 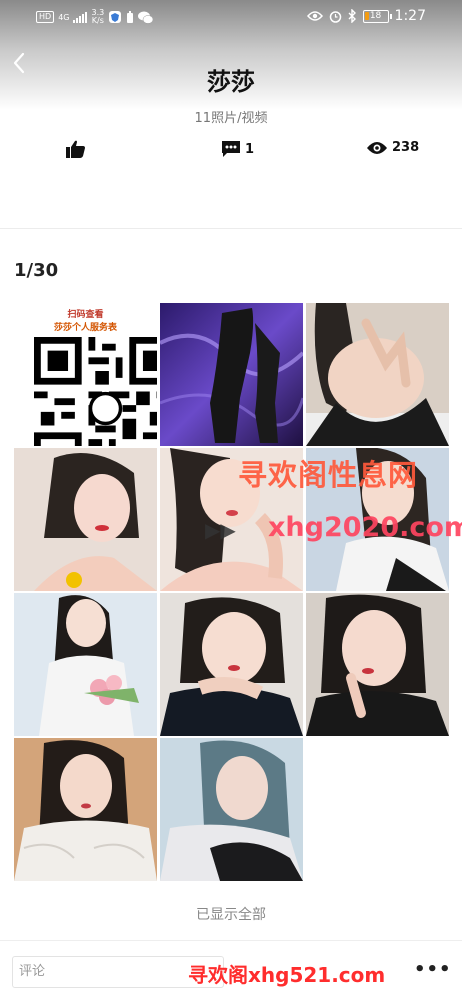 I want to click on hand-under-chin-photo, so click(x=231, y=664).